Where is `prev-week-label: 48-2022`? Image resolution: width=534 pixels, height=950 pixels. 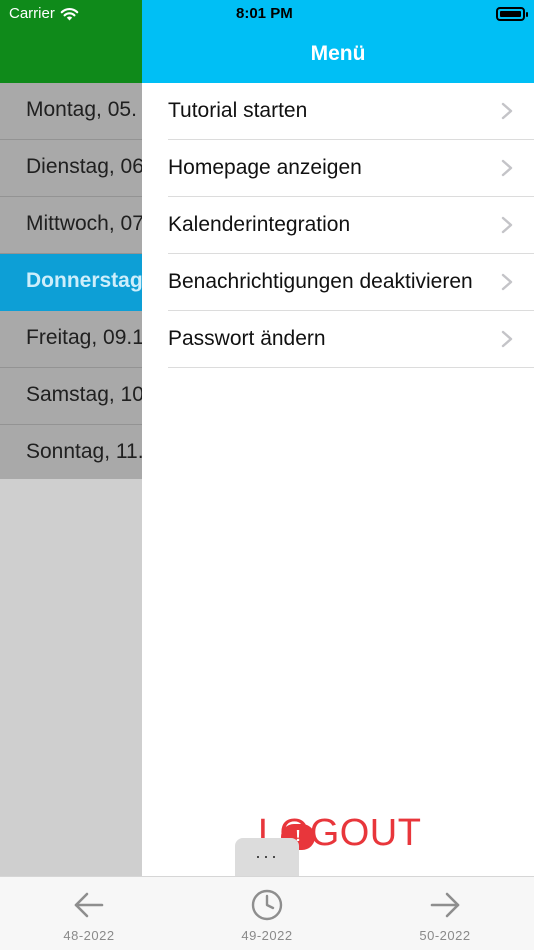 prev-week-label: 48-2022 is located at coordinates (89, 935).